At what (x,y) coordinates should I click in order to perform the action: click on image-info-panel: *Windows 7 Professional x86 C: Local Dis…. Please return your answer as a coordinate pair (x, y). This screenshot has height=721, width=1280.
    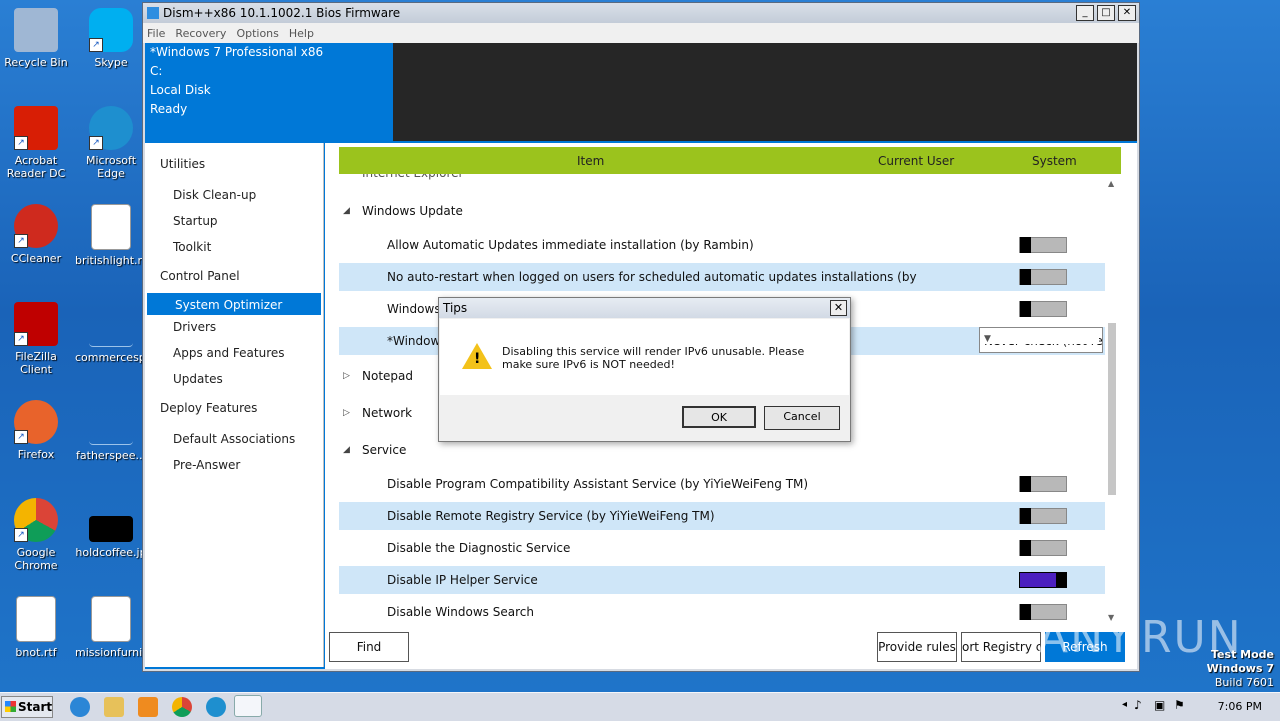
    Looking at the image, I should click on (269, 92).